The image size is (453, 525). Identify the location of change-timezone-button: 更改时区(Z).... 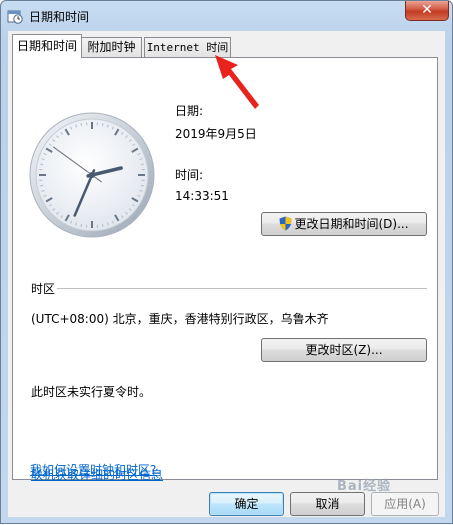
(344, 350).